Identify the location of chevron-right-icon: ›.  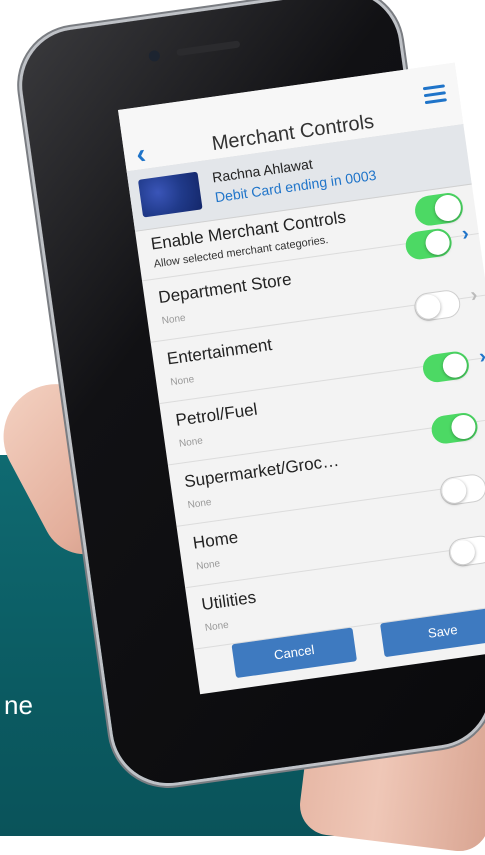
(481, 357).